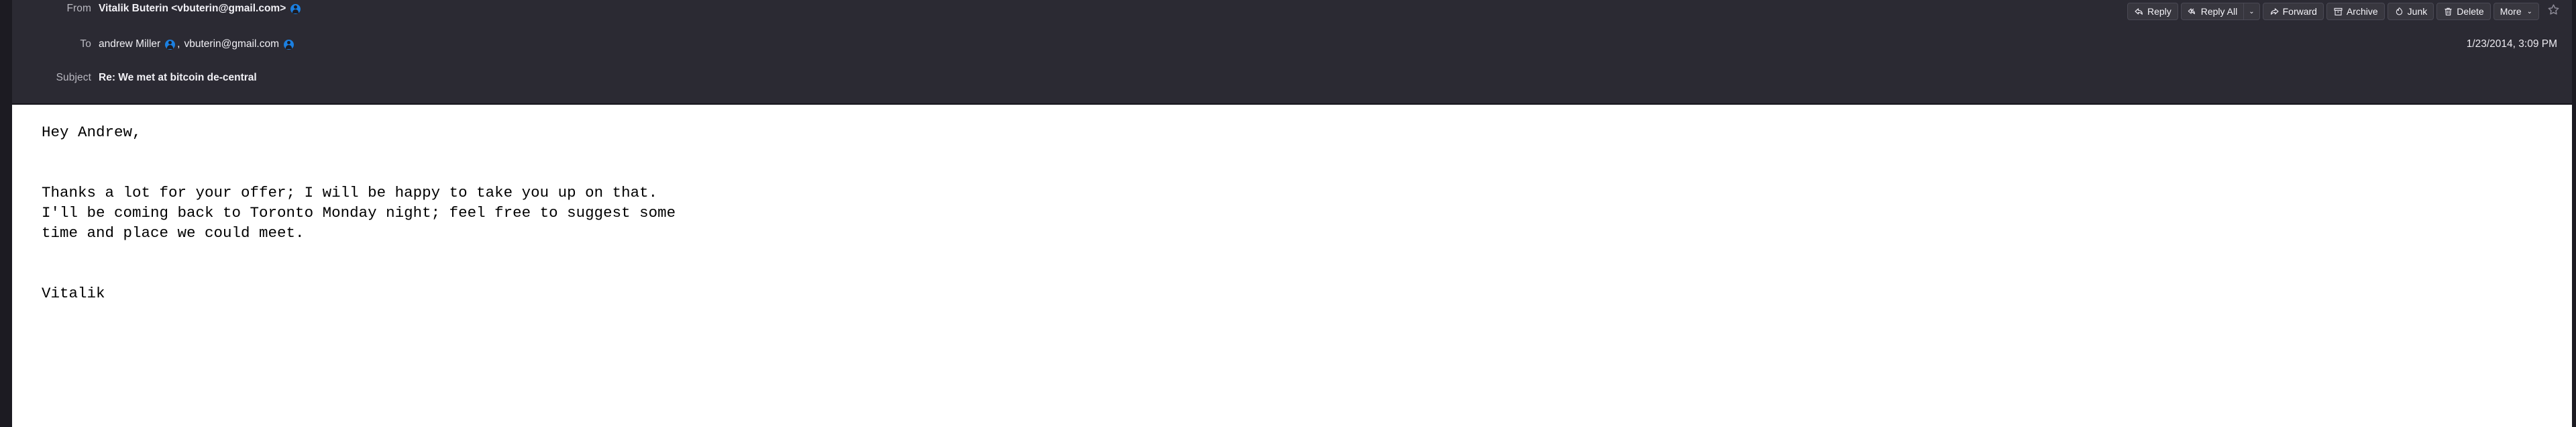 The height and width of the screenshot is (427, 2576). I want to click on from-label: From, so click(78, 9).